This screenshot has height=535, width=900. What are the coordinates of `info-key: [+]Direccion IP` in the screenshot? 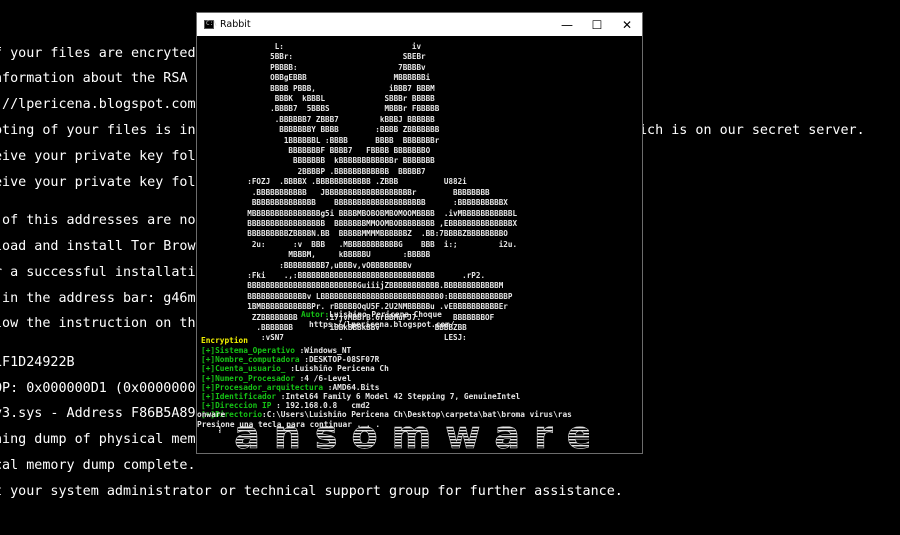 It's located at (236, 406).